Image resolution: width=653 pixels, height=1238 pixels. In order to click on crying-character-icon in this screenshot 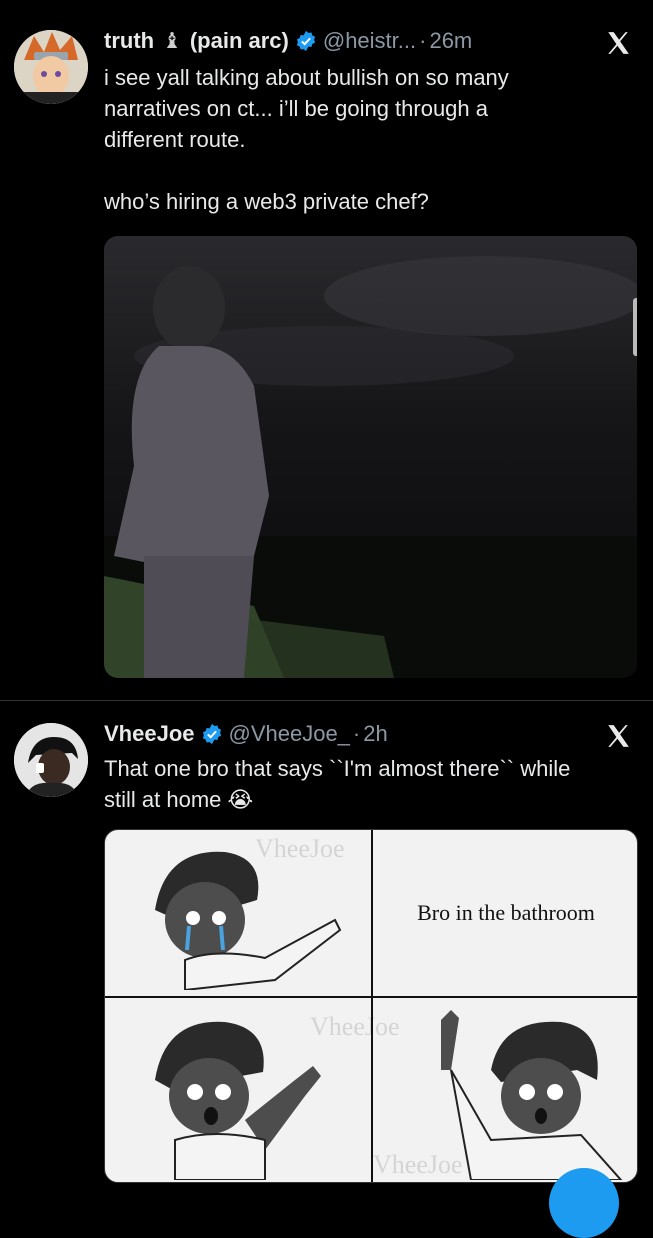, I will do `click(248, 920)`.